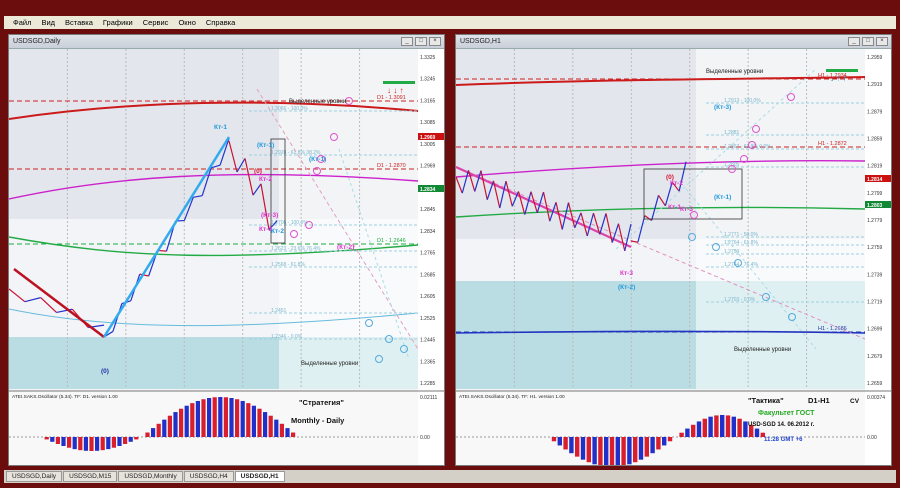 The height and width of the screenshot is (488, 900). Describe the element at coordinates (318, 420) in the screenshot. I see `strategy-subtitle: Monthly - Daily` at that location.